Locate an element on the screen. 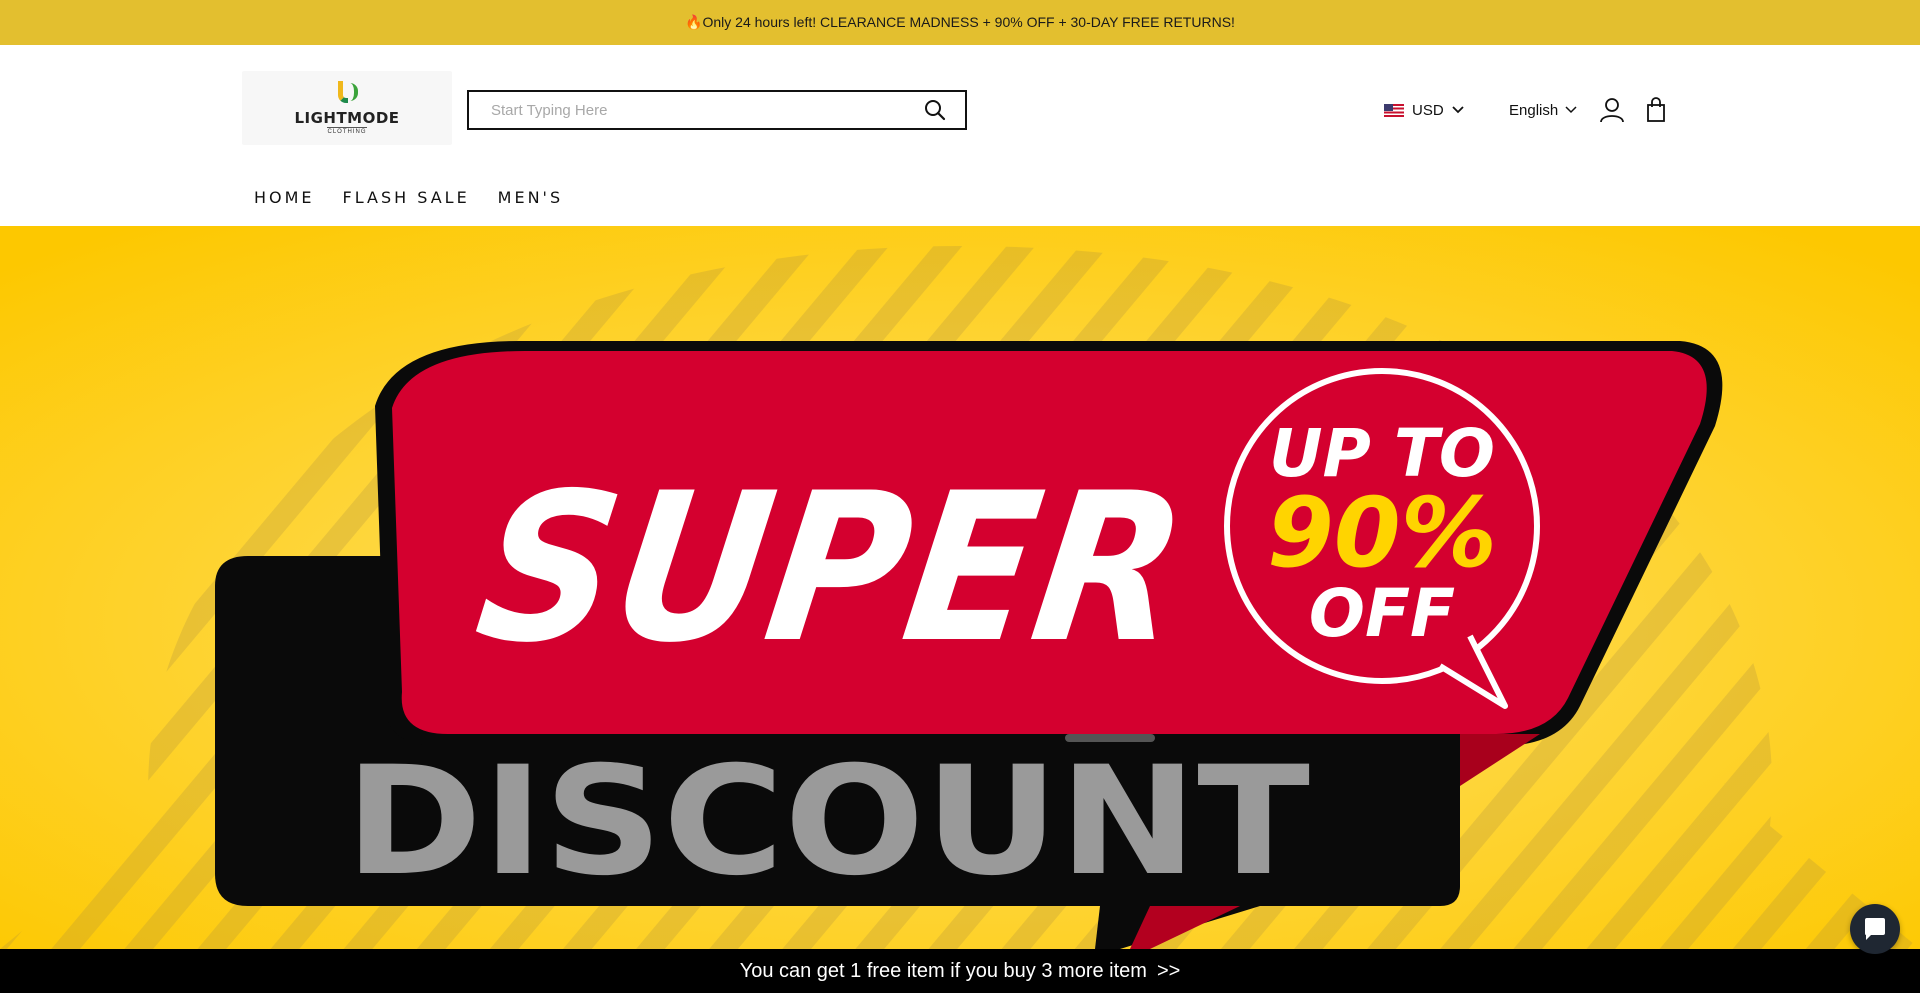 The height and width of the screenshot is (993, 1920). hero-headline-super: SUPER is located at coordinates (832, 568).